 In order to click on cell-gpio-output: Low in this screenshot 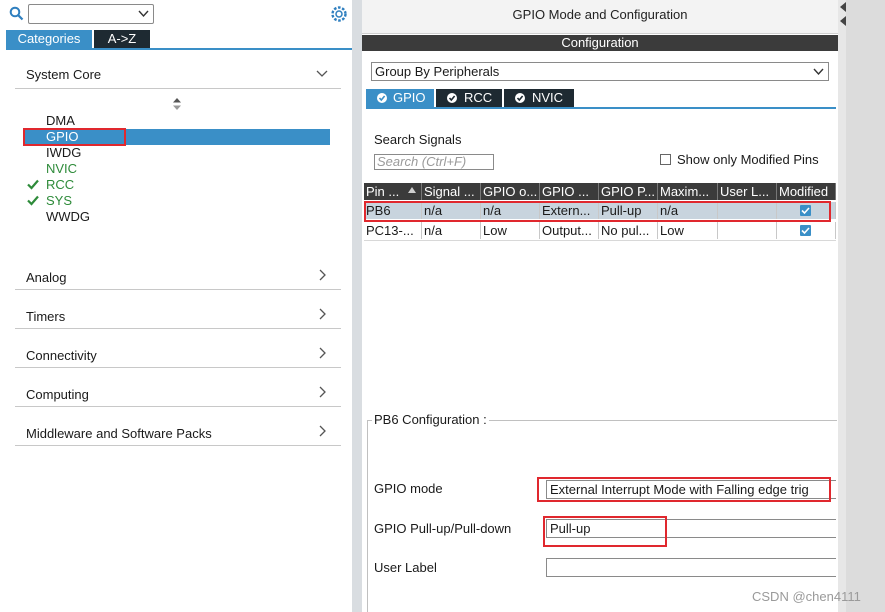, I will do `click(510, 230)`.